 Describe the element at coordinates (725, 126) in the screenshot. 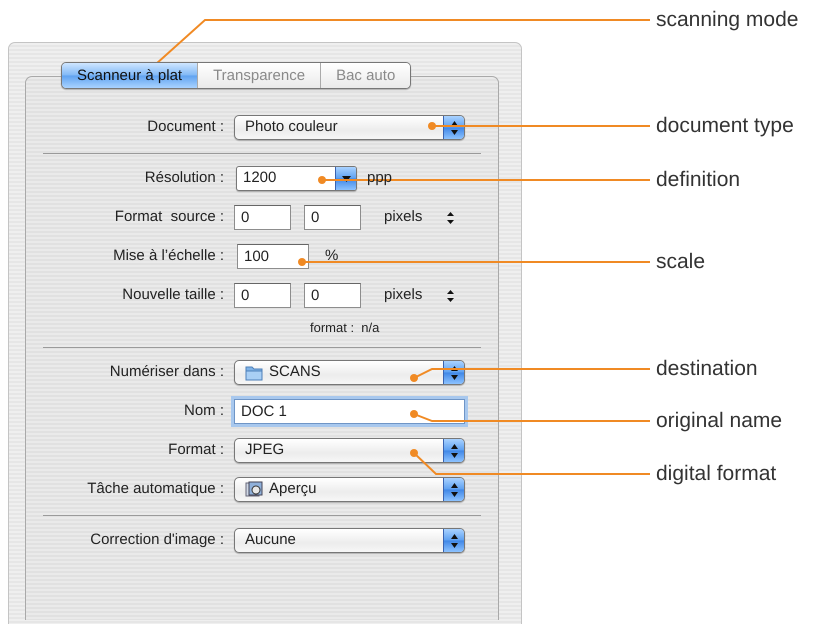

I see `callout-label: document type` at that location.